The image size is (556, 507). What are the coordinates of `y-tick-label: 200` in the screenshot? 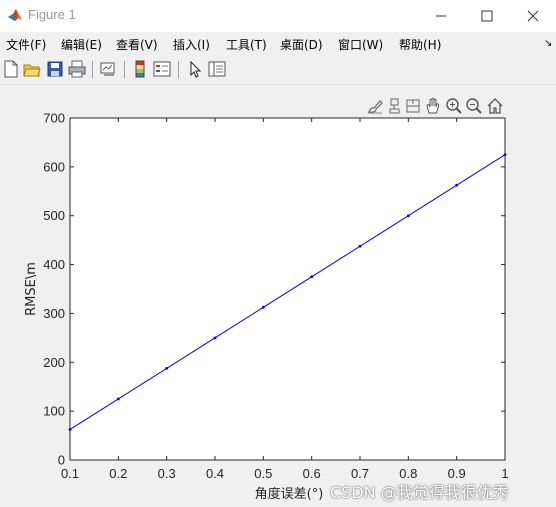 It's located at (54, 362).